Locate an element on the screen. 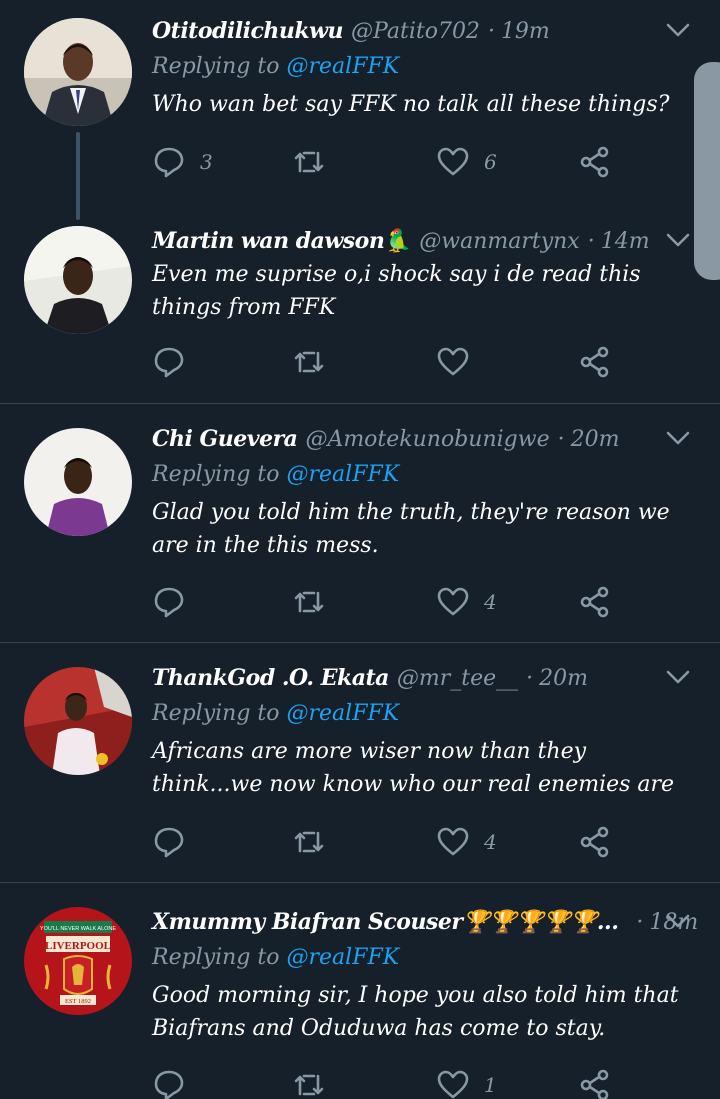 The height and width of the screenshot is (1099, 720). like-button is located at coordinates (460, 362).